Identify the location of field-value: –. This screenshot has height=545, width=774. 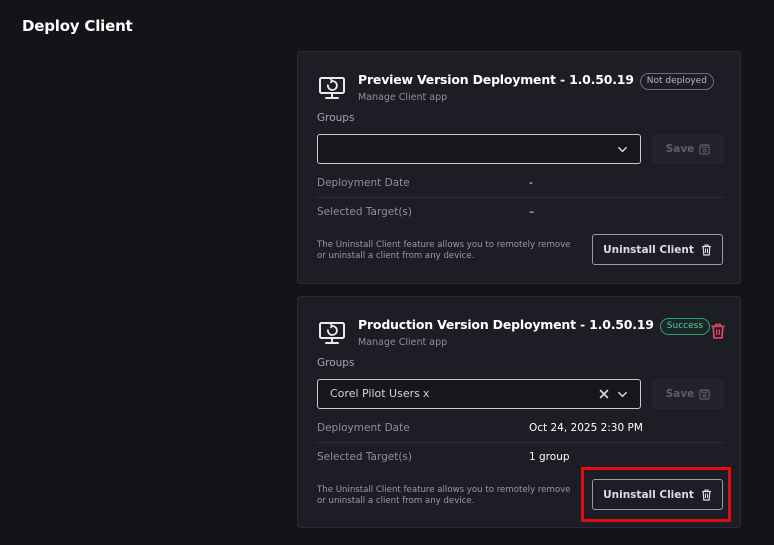
(532, 212).